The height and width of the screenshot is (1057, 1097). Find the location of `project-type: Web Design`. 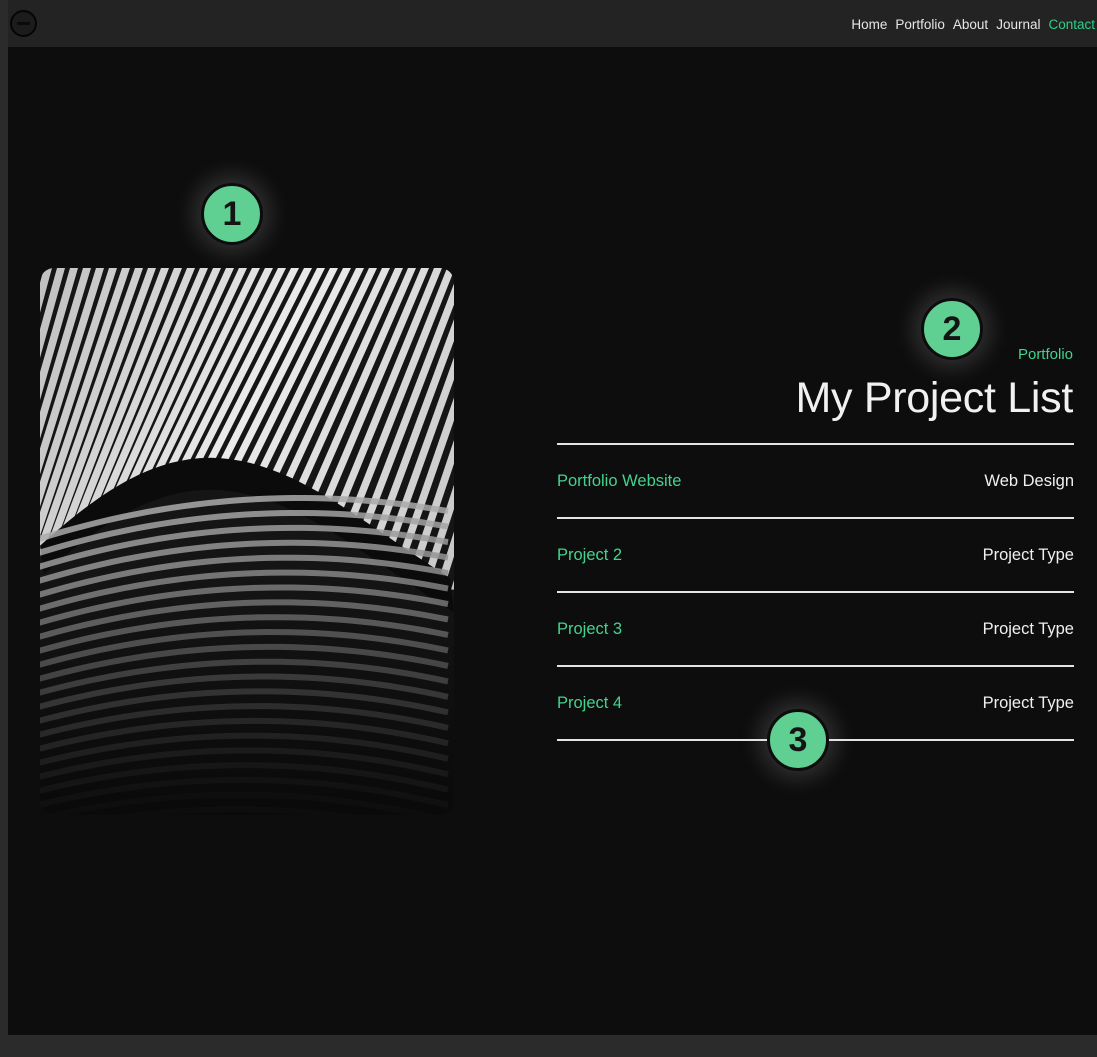

project-type: Web Design is located at coordinates (1029, 480).